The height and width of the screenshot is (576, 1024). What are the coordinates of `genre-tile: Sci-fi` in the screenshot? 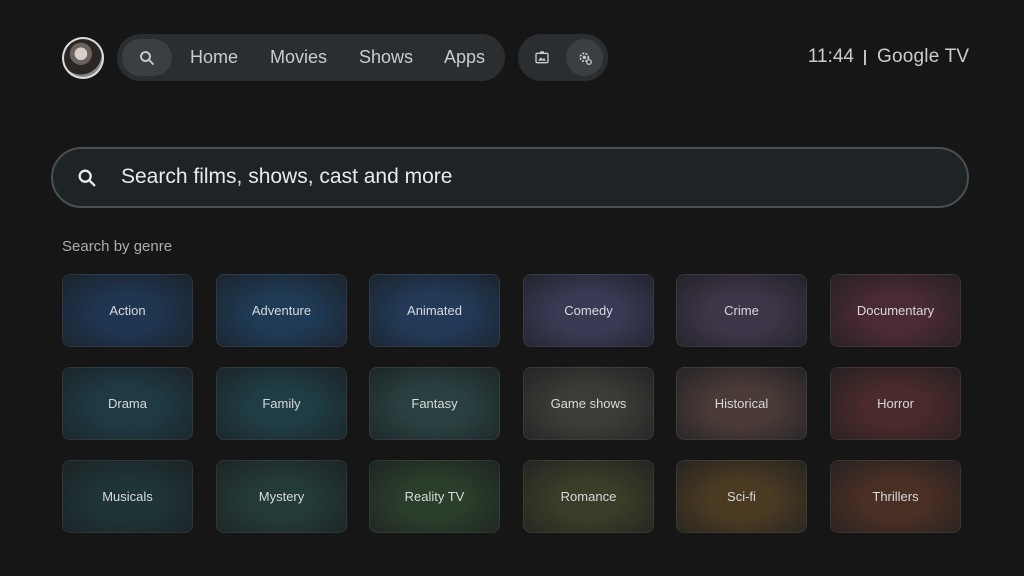 It's located at (741, 496).